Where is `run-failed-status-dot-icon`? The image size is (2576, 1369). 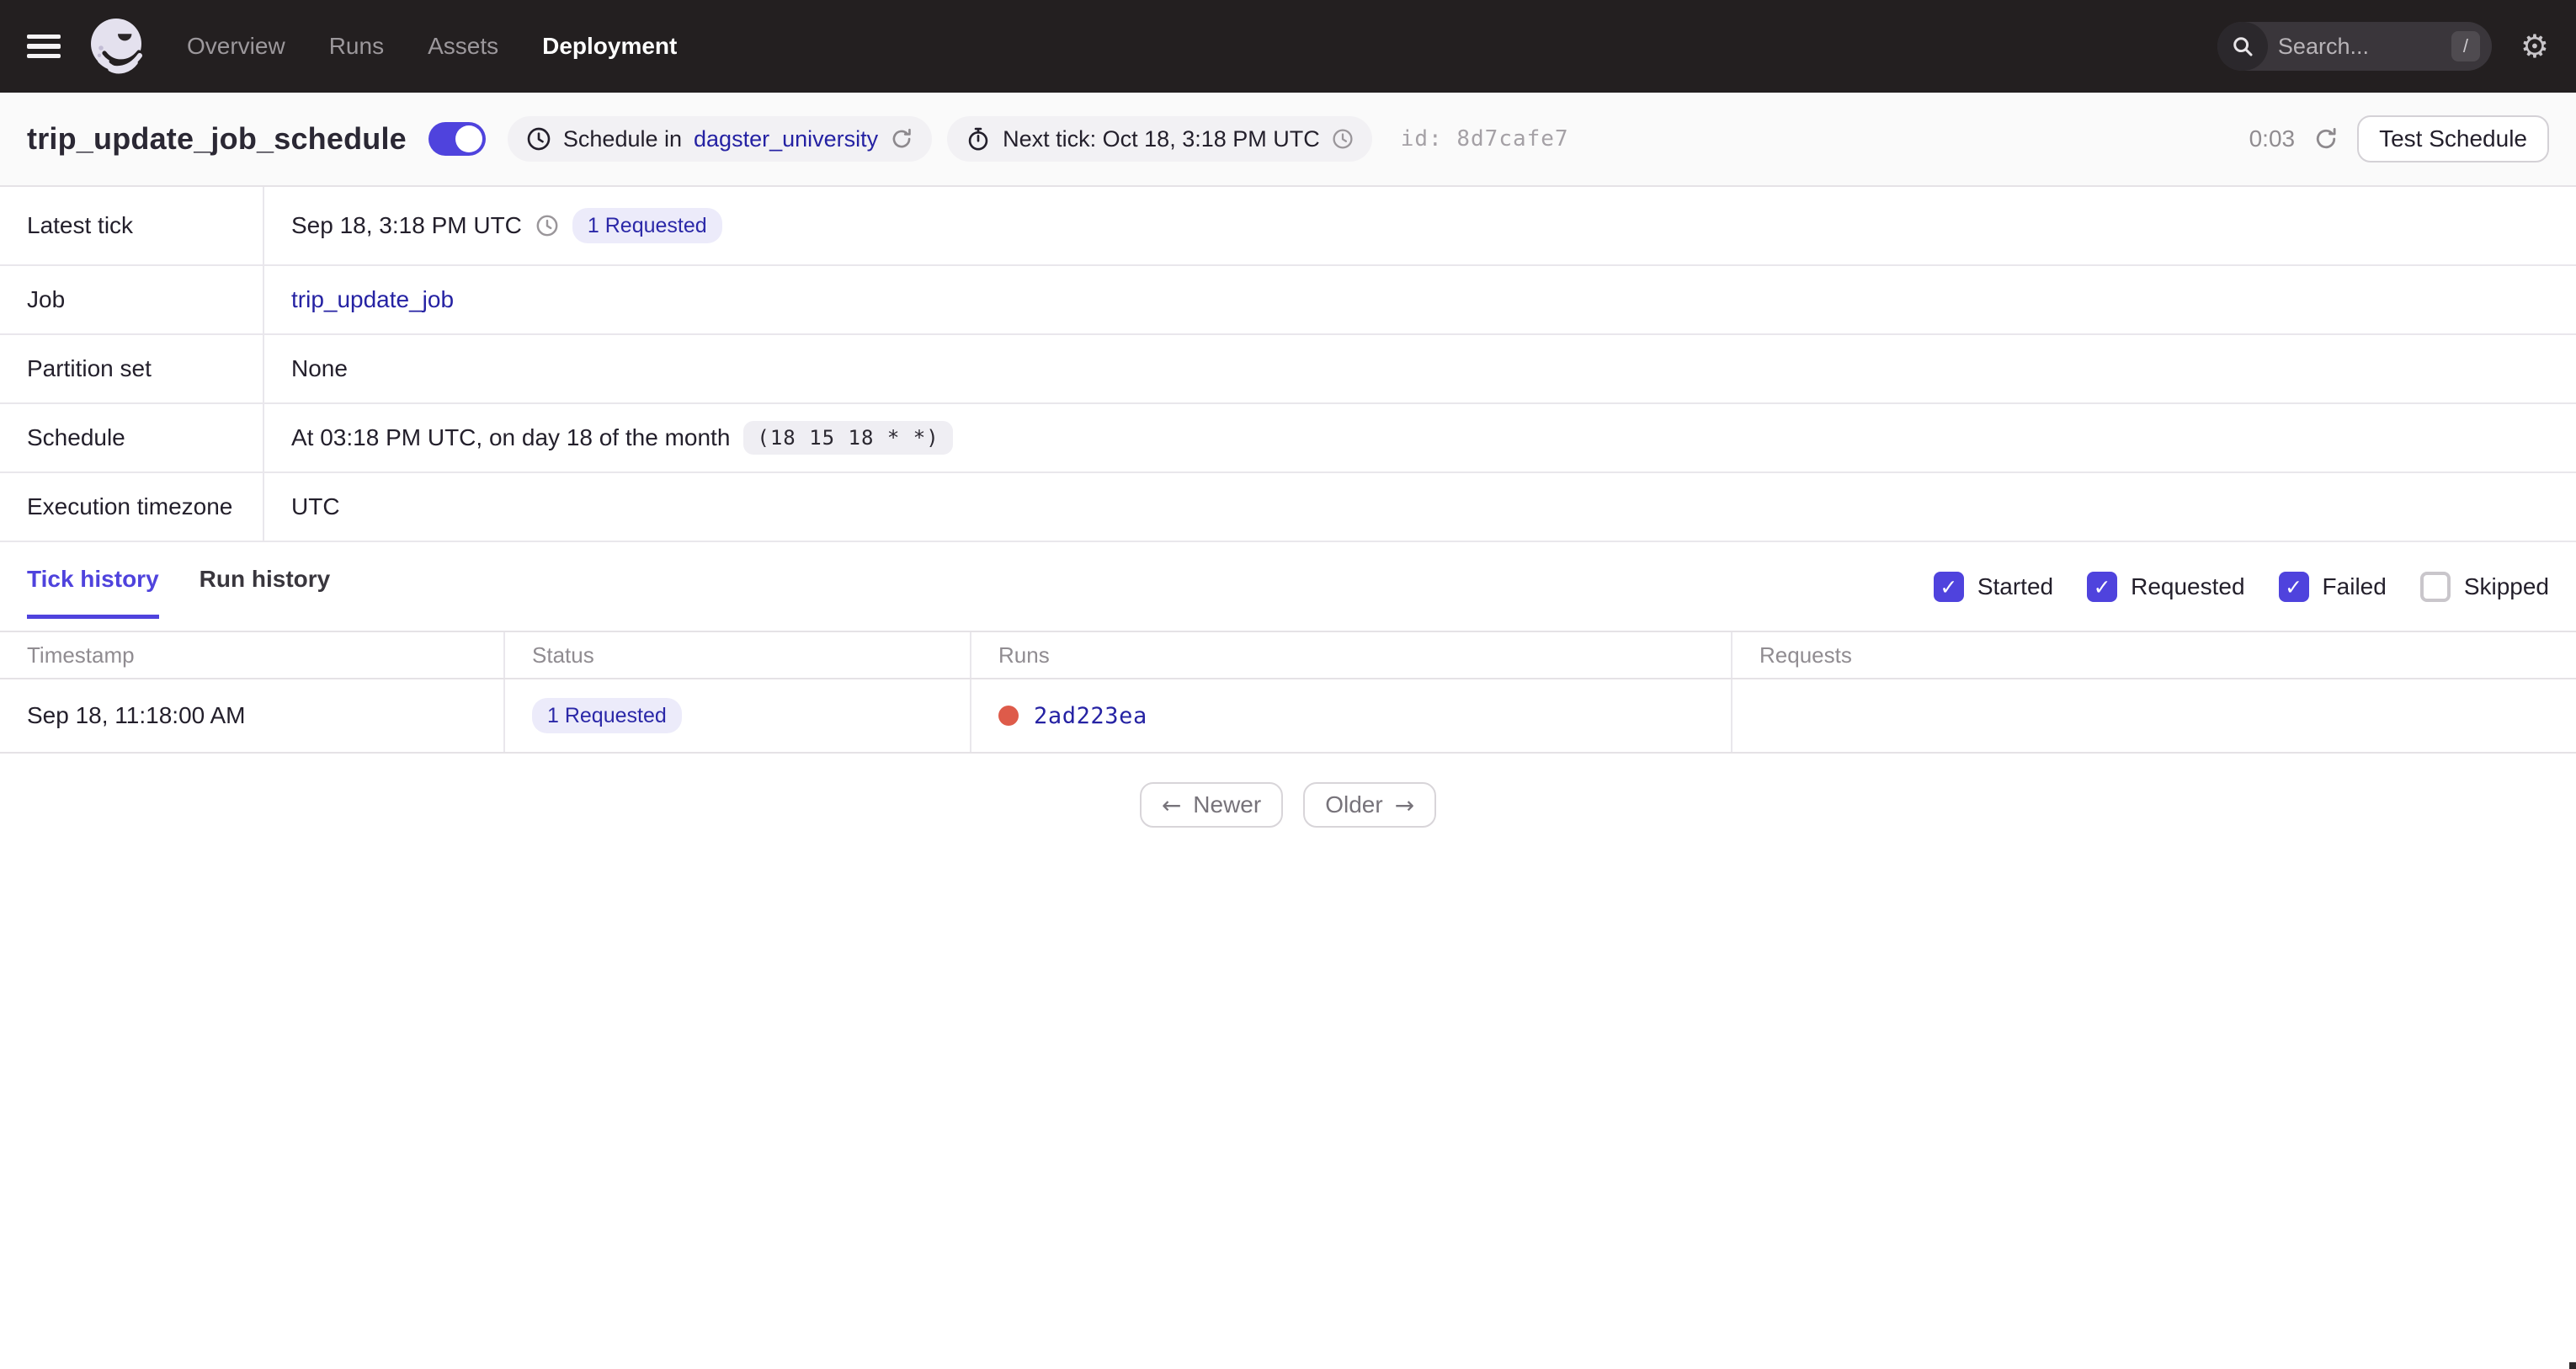
run-failed-status-dot-icon is located at coordinates (1009, 716).